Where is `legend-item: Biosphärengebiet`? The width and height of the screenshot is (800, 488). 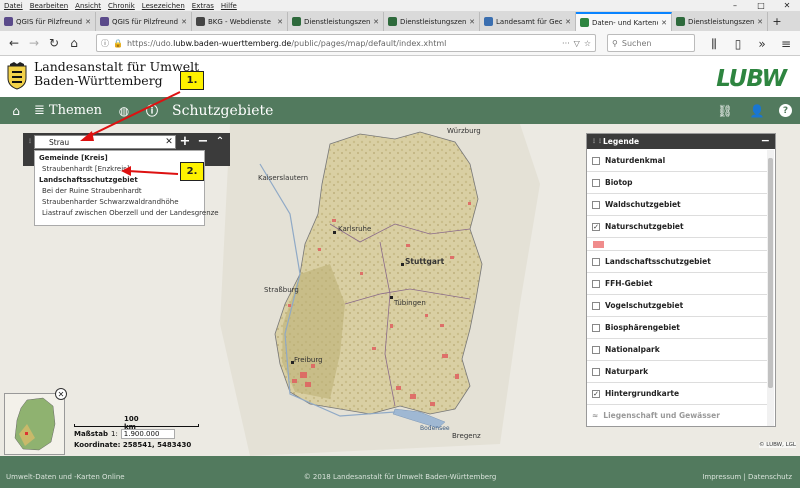
legend-item: Biosphärengebiet is located at coordinates (677, 328).